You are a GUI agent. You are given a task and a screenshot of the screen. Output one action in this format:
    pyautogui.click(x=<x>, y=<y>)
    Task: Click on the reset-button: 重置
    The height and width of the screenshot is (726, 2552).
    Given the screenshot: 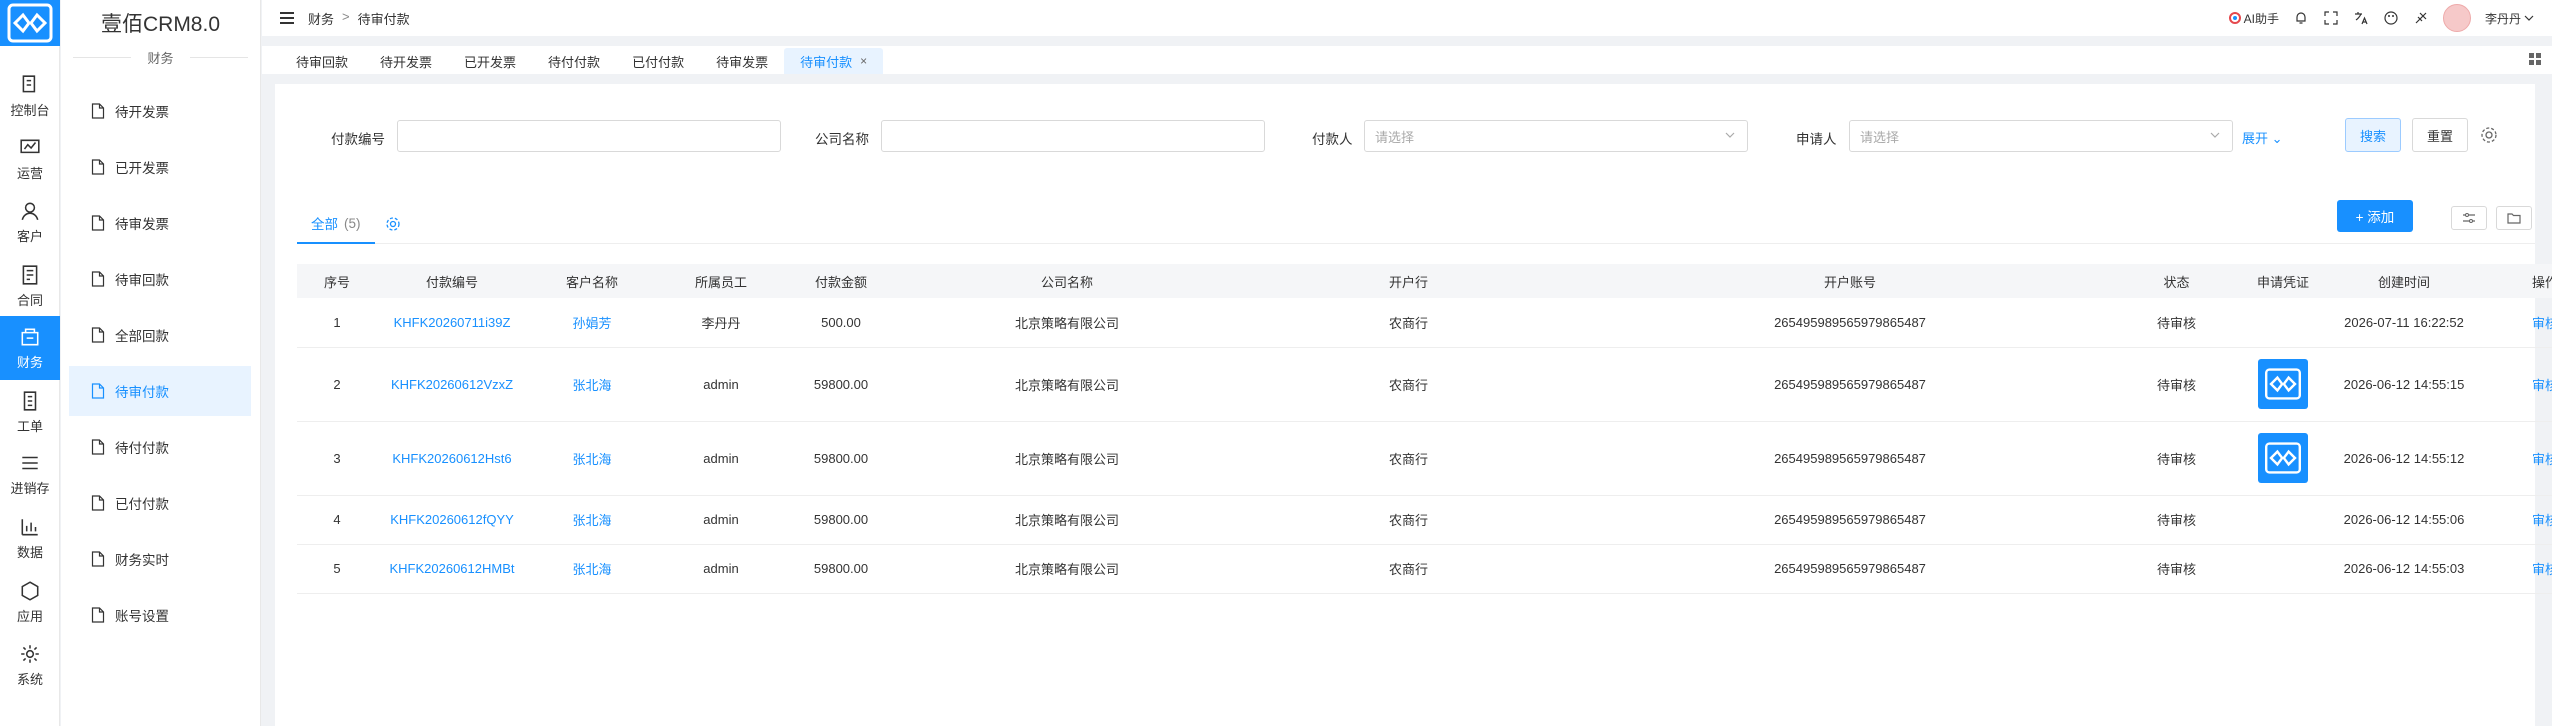 What is the action you would take?
    pyautogui.click(x=2440, y=135)
    